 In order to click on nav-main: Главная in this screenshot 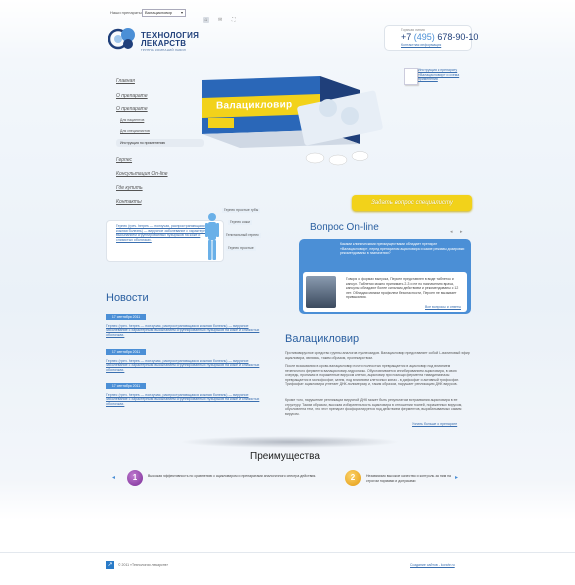, I will do `click(125, 81)`.